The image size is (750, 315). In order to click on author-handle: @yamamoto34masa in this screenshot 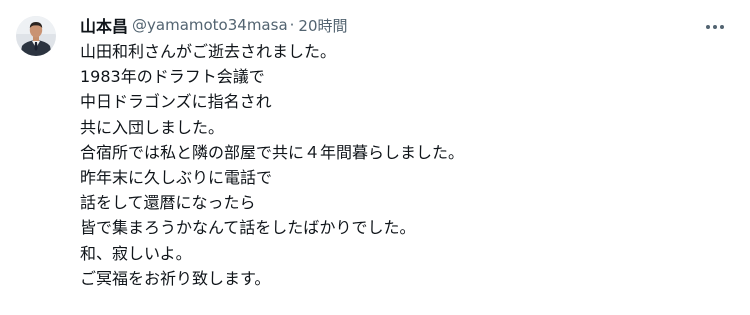, I will do `click(210, 25)`.